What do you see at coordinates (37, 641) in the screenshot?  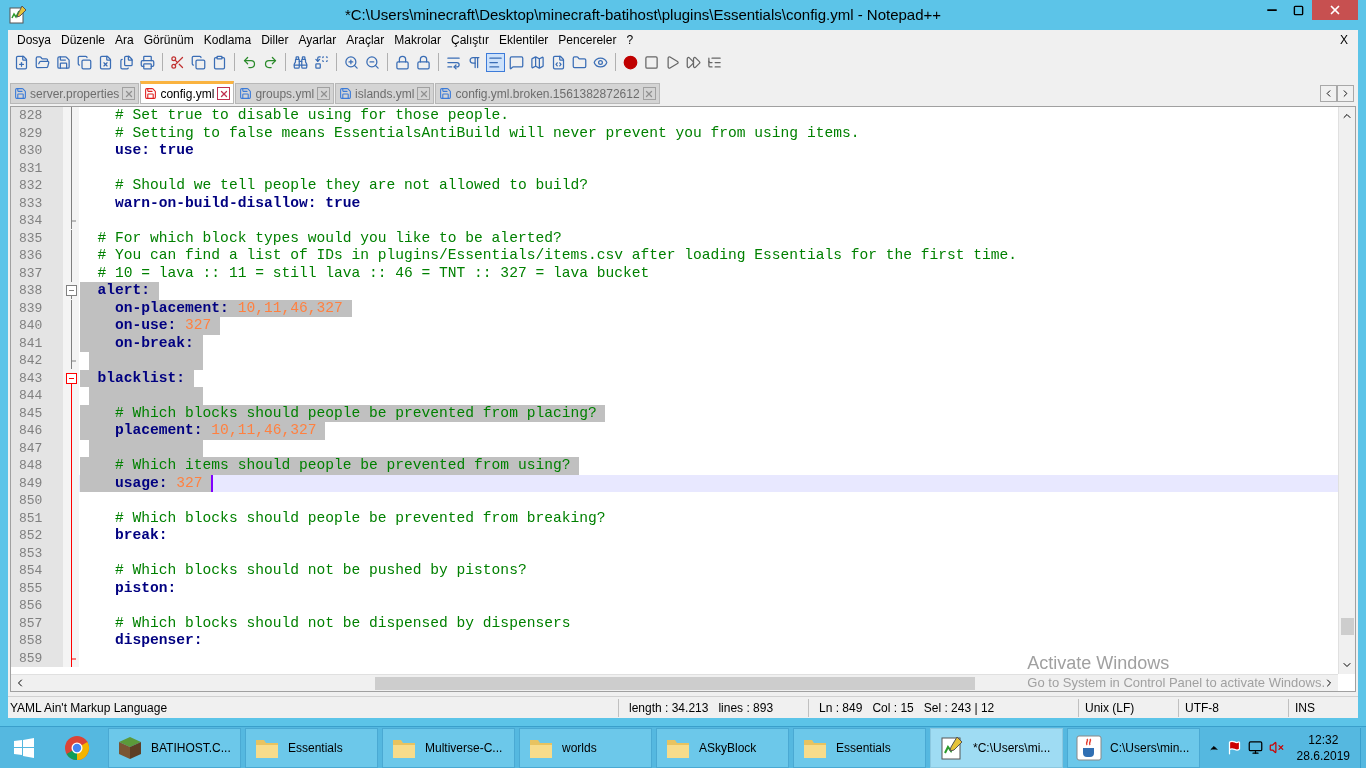 I see `line-number: 858` at bounding box center [37, 641].